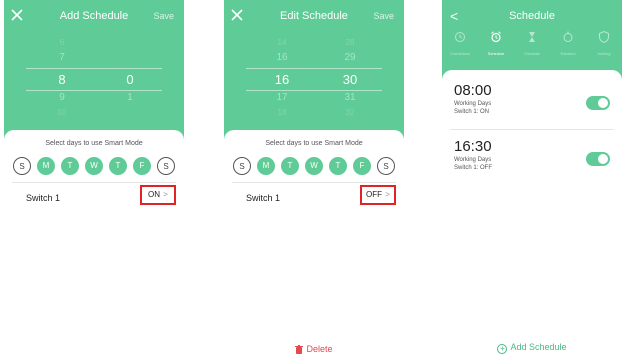 This screenshot has height=360, width=622. Describe the element at coordinates (350, 79) in the screenshot. I see `minute-selected: 30` at that location.